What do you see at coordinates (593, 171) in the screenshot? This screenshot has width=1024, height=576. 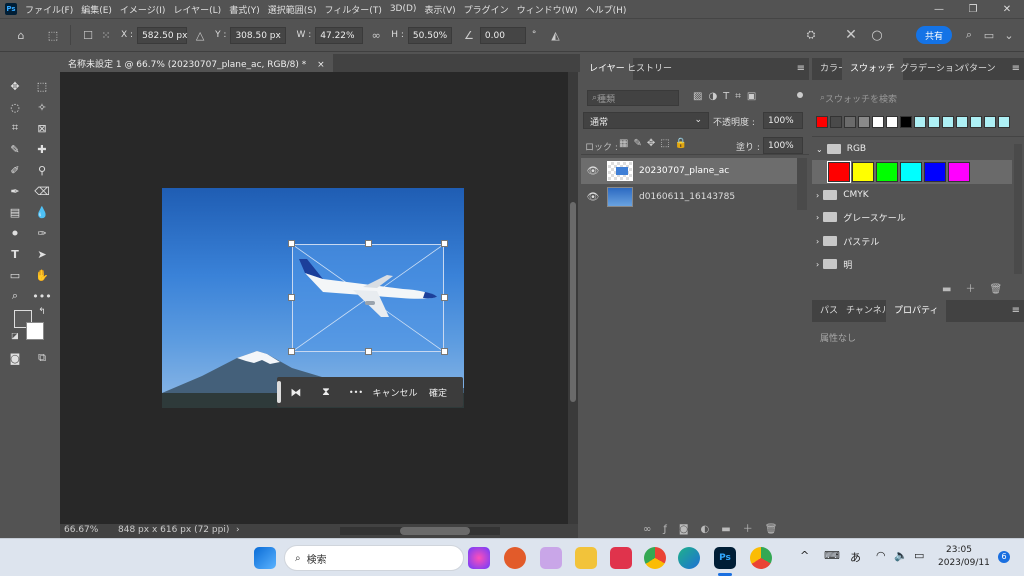 I see `visibility-eye-icon: 👁` at bounding box center [593, 171].